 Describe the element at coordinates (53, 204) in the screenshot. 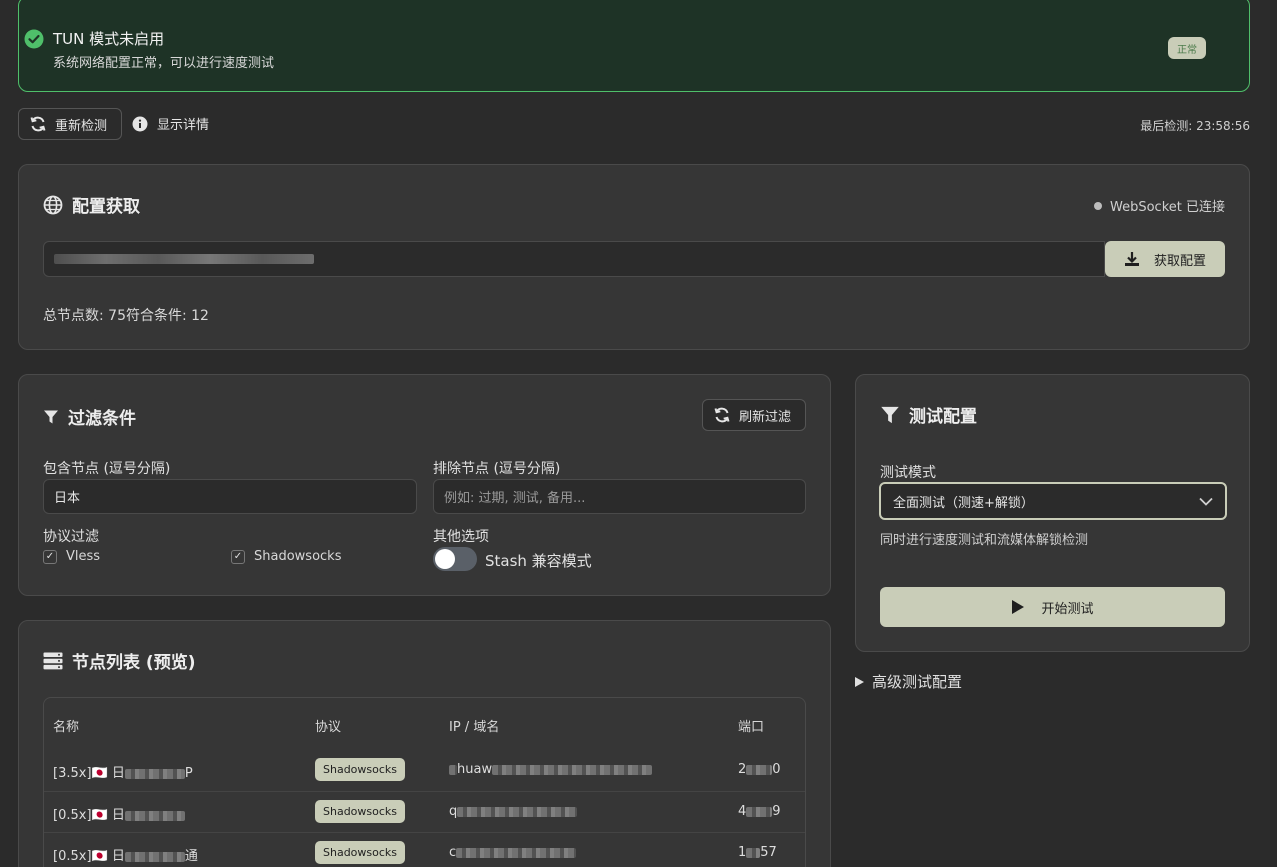

I see `globe-icon` at that location.